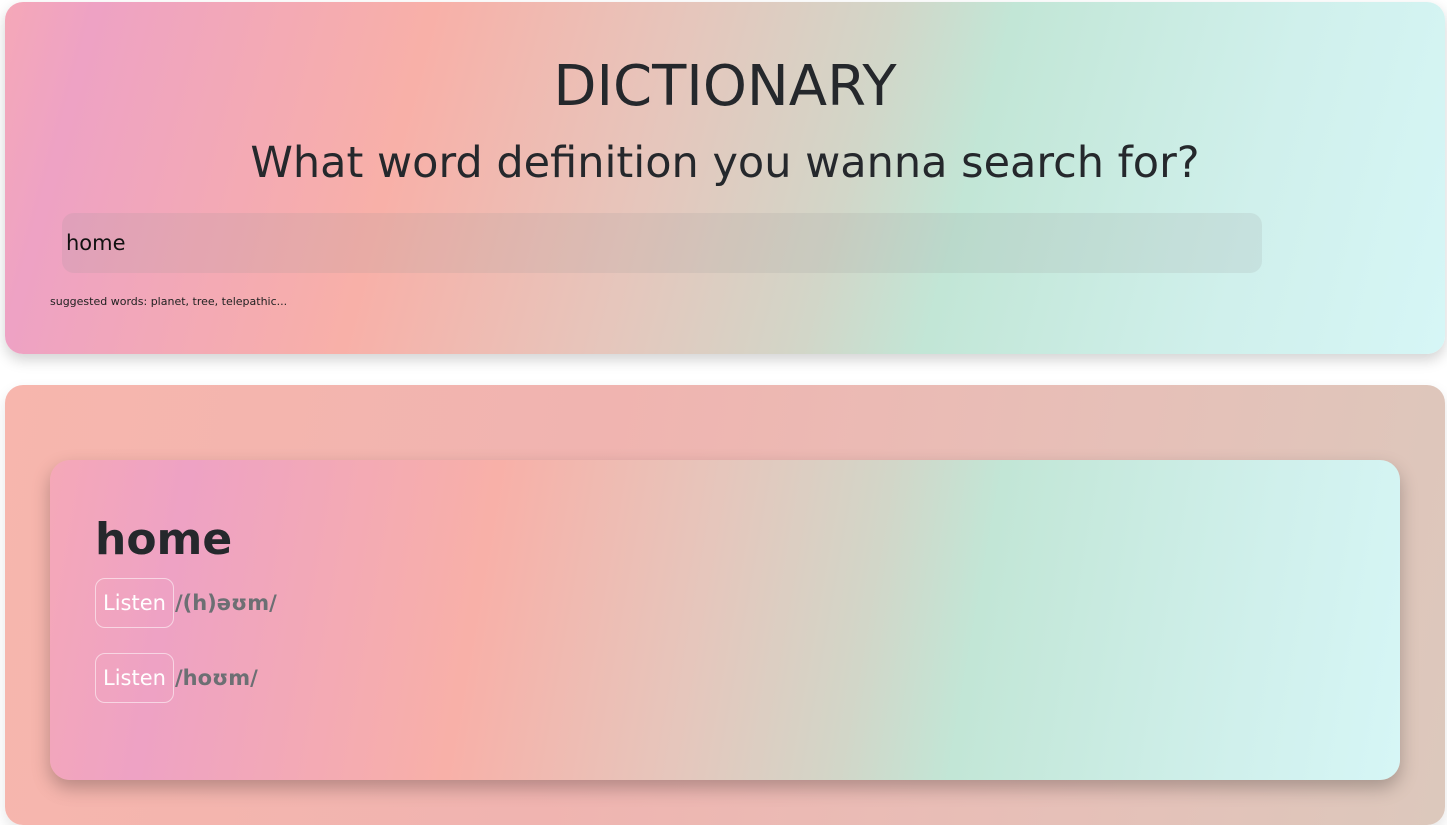 The width and height of the screenshot is (1447, 825). Describe the element at coordinates (225, 603) in the screenshot. I see `phonetic-text: /(h)əʊm/` at that location.